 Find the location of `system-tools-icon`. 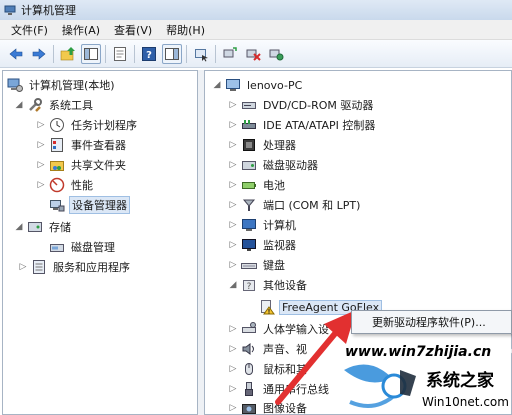

system-tools-icon is located at coordinates (35, 105).